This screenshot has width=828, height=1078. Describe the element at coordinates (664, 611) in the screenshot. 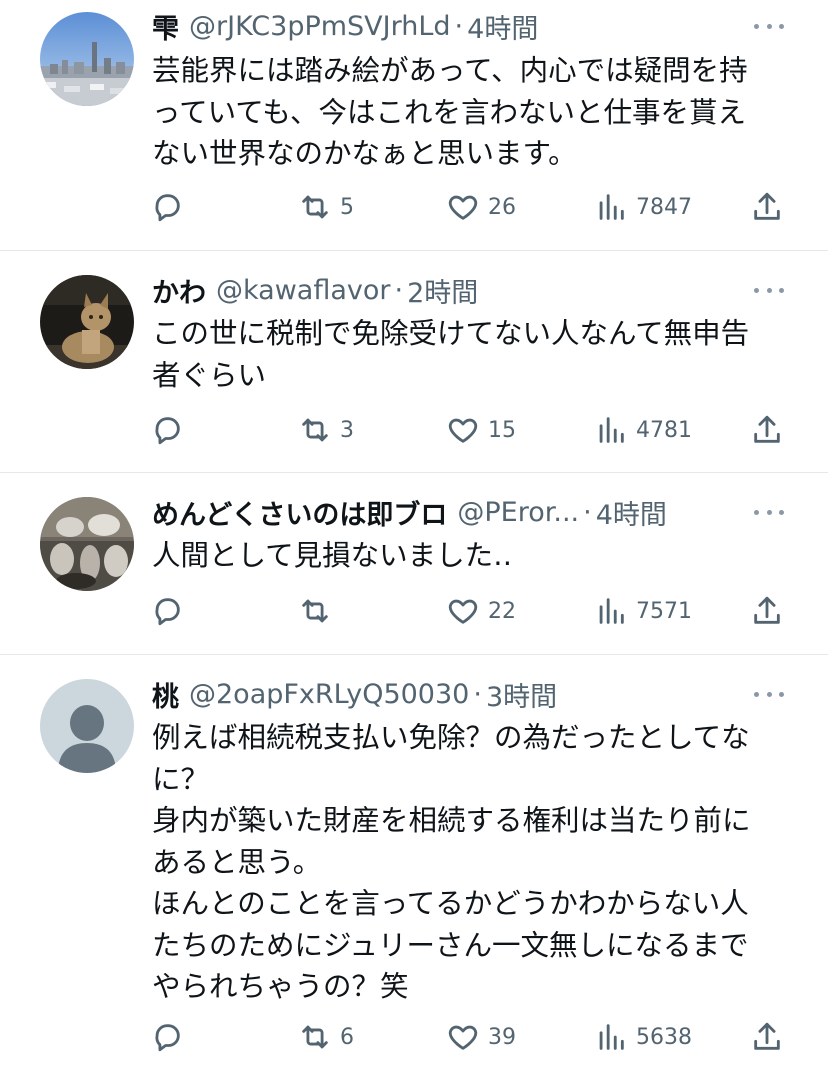

I see `view-count: 7571` at that location.